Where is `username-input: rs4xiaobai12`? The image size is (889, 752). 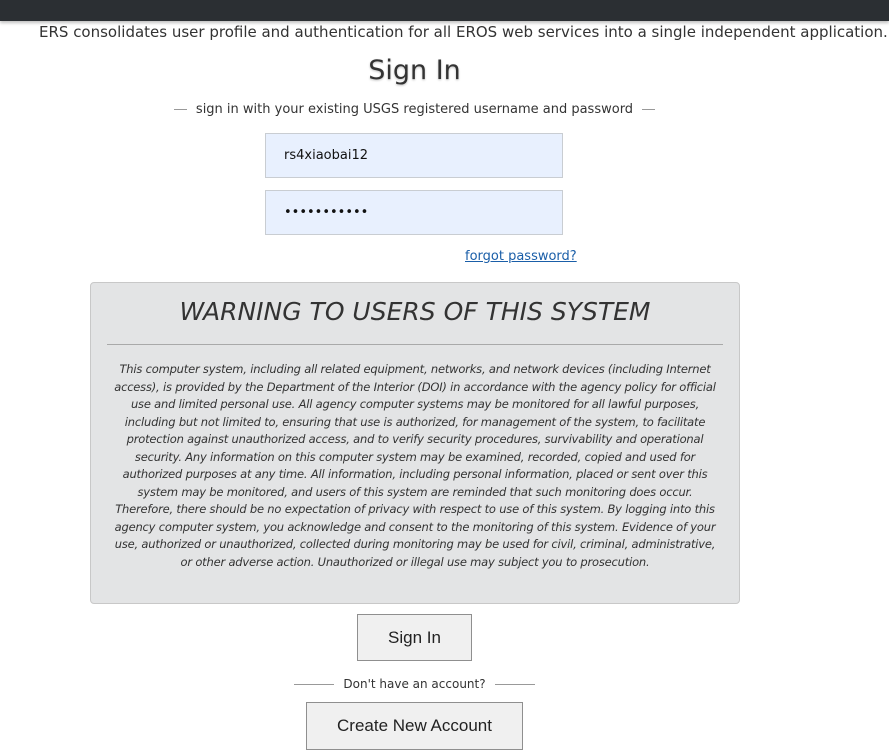 username-input: rs4xiaobai12 is located at coordinates (414, 155).